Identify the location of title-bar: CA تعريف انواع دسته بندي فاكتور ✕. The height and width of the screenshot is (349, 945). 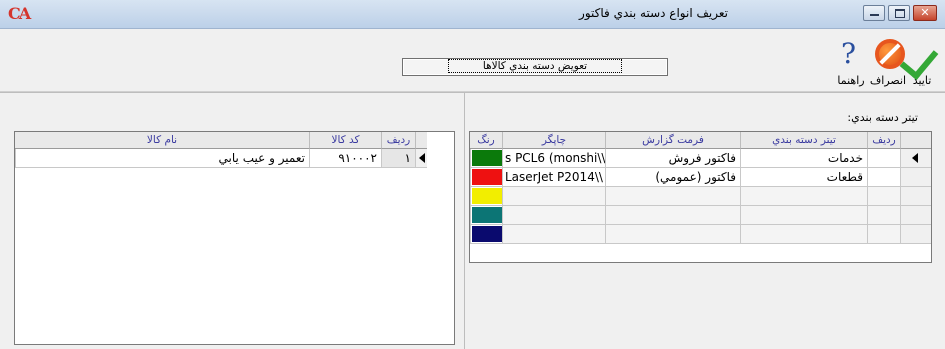
(472, 14).